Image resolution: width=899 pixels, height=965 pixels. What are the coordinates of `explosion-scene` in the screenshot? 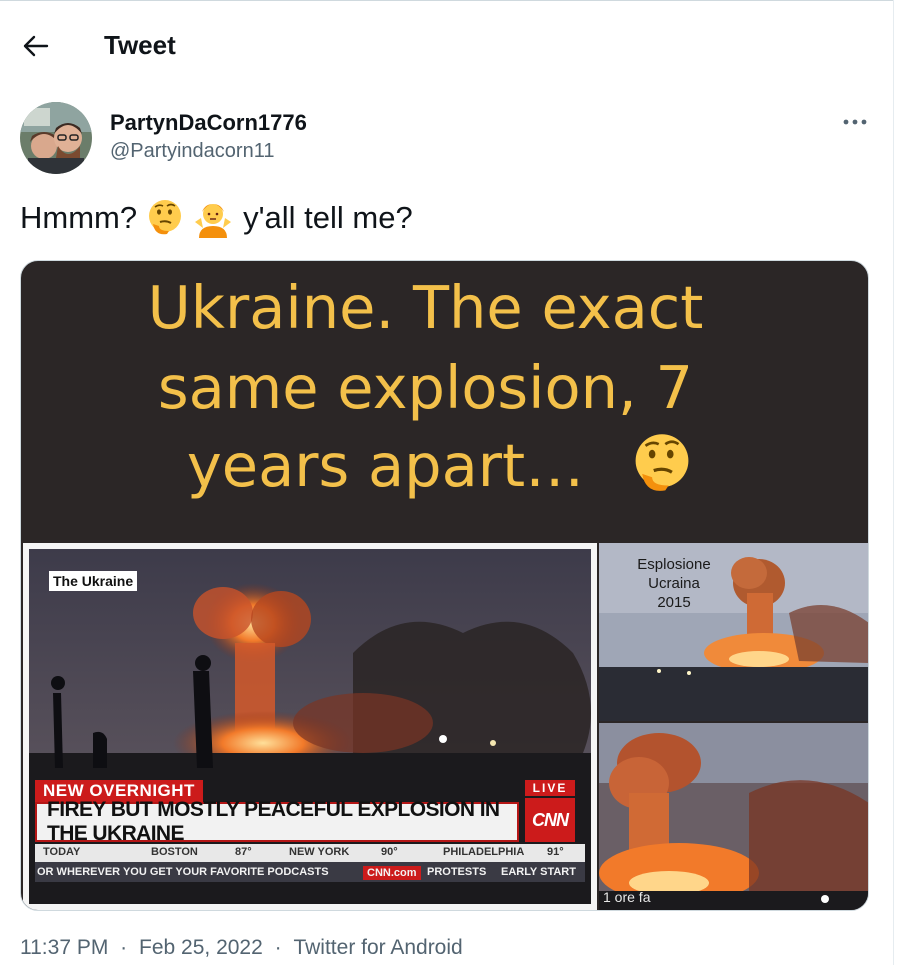 It's located at (733, 816).